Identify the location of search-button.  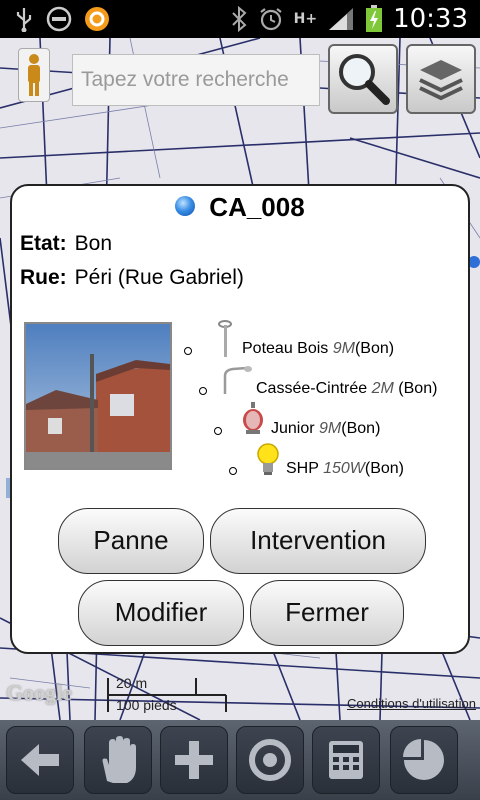
(363, 79).